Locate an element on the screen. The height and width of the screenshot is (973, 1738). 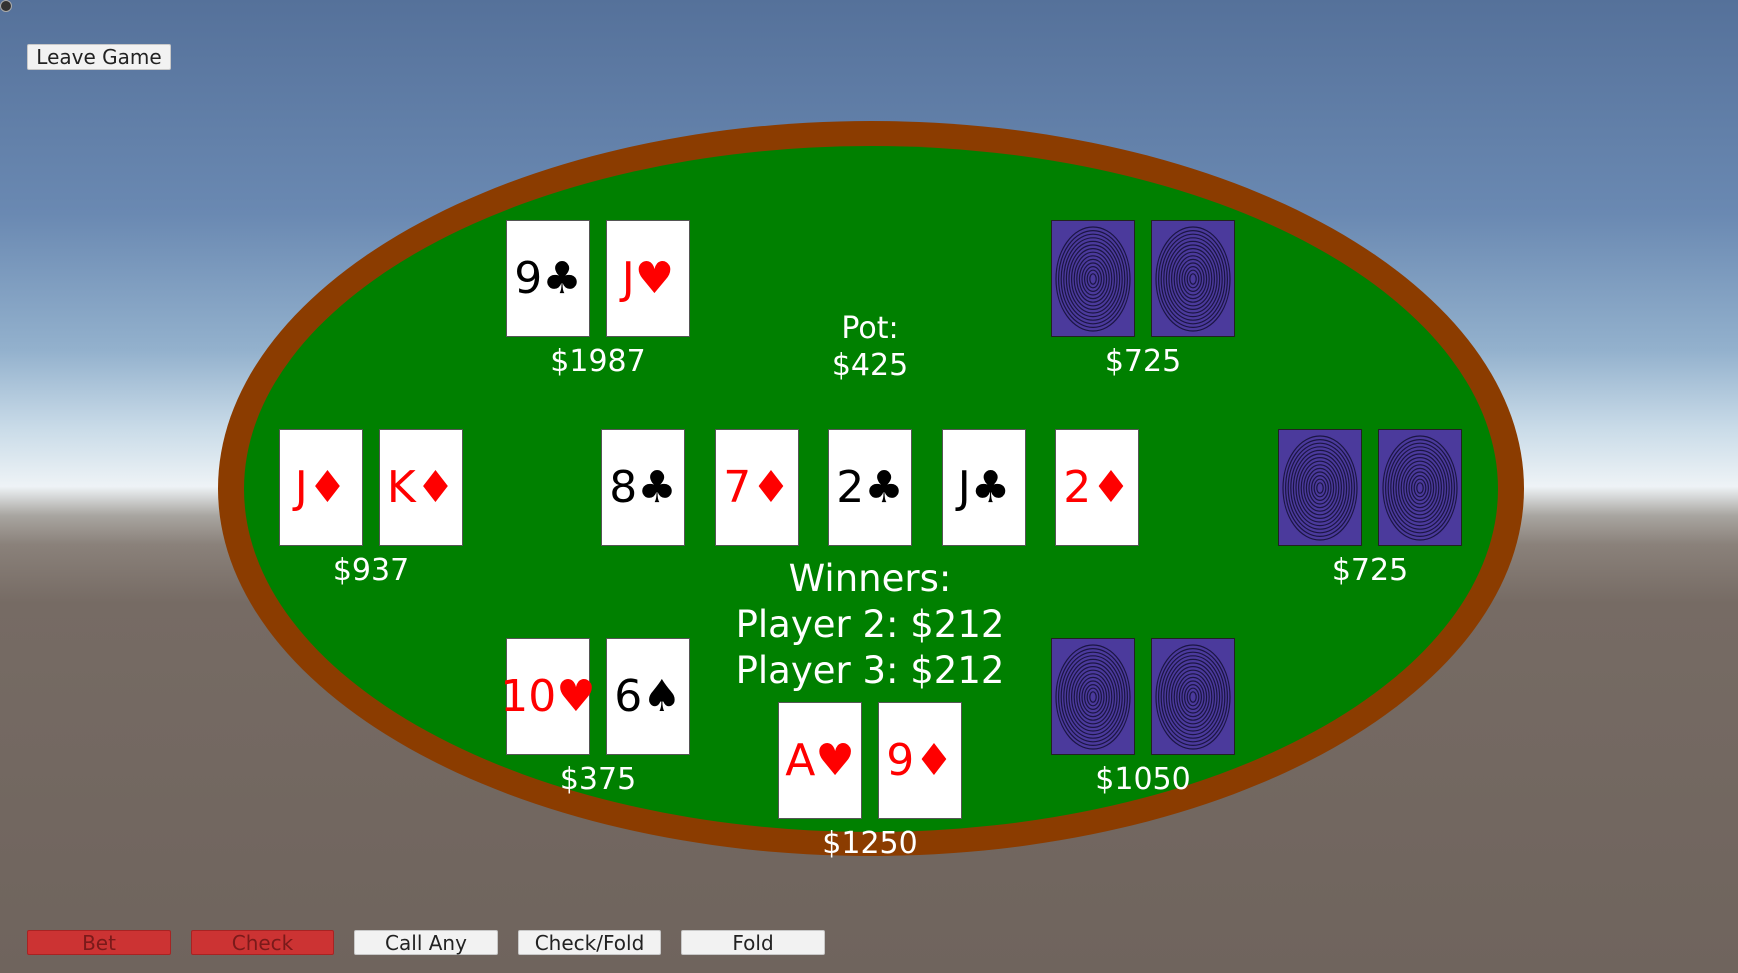
winner-line: Player 2: $212 is located at coordinates (870, 624).